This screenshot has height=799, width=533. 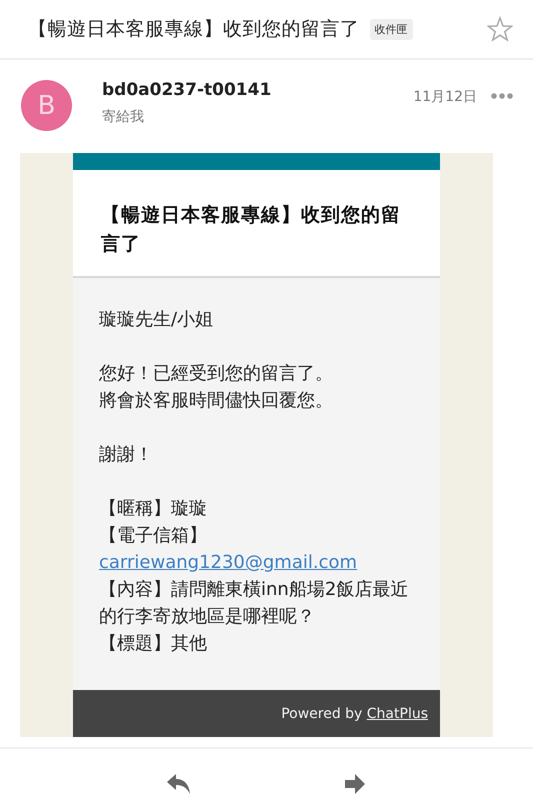 I want to click on sender-name: bd0a0237-t00141, so click(x=187, y=90).